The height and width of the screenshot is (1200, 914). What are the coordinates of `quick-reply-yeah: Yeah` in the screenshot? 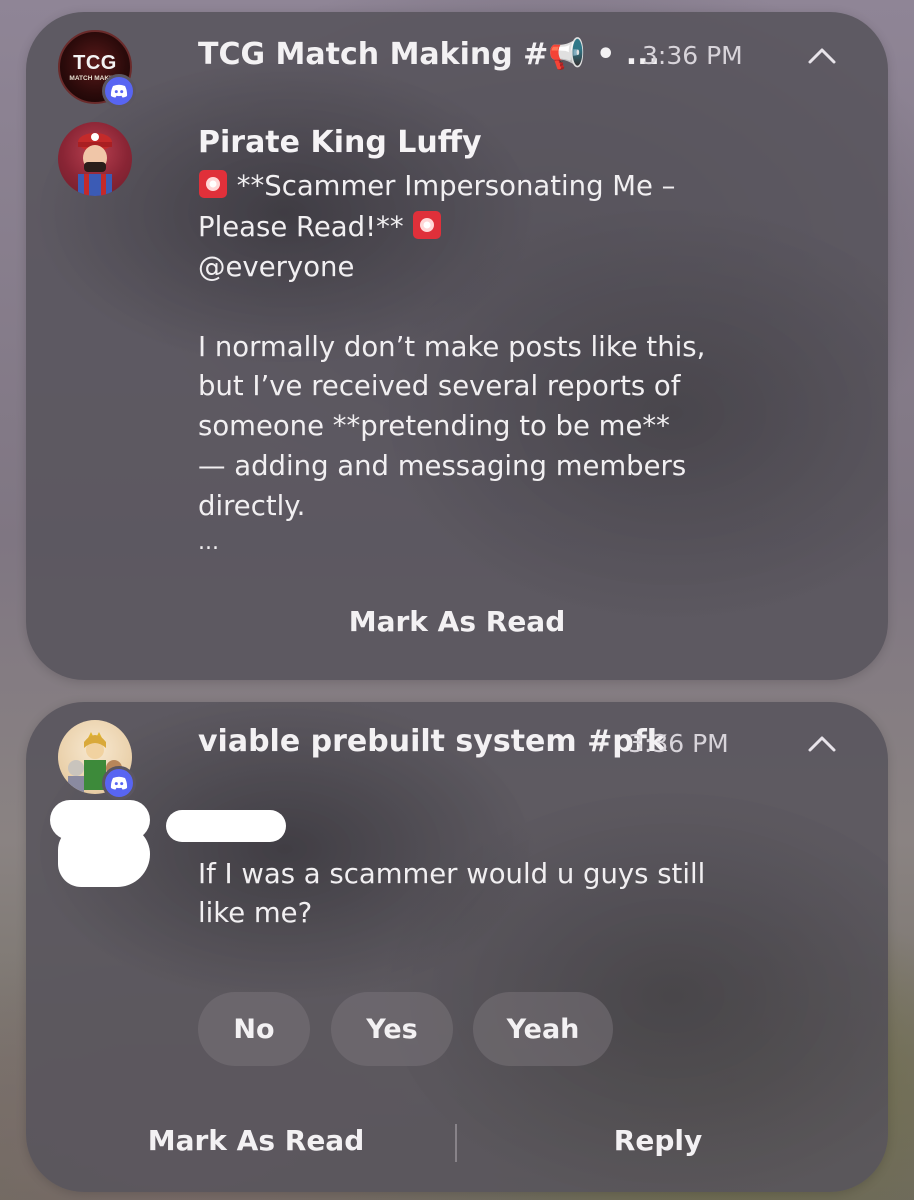 It's located at (543, 1029).